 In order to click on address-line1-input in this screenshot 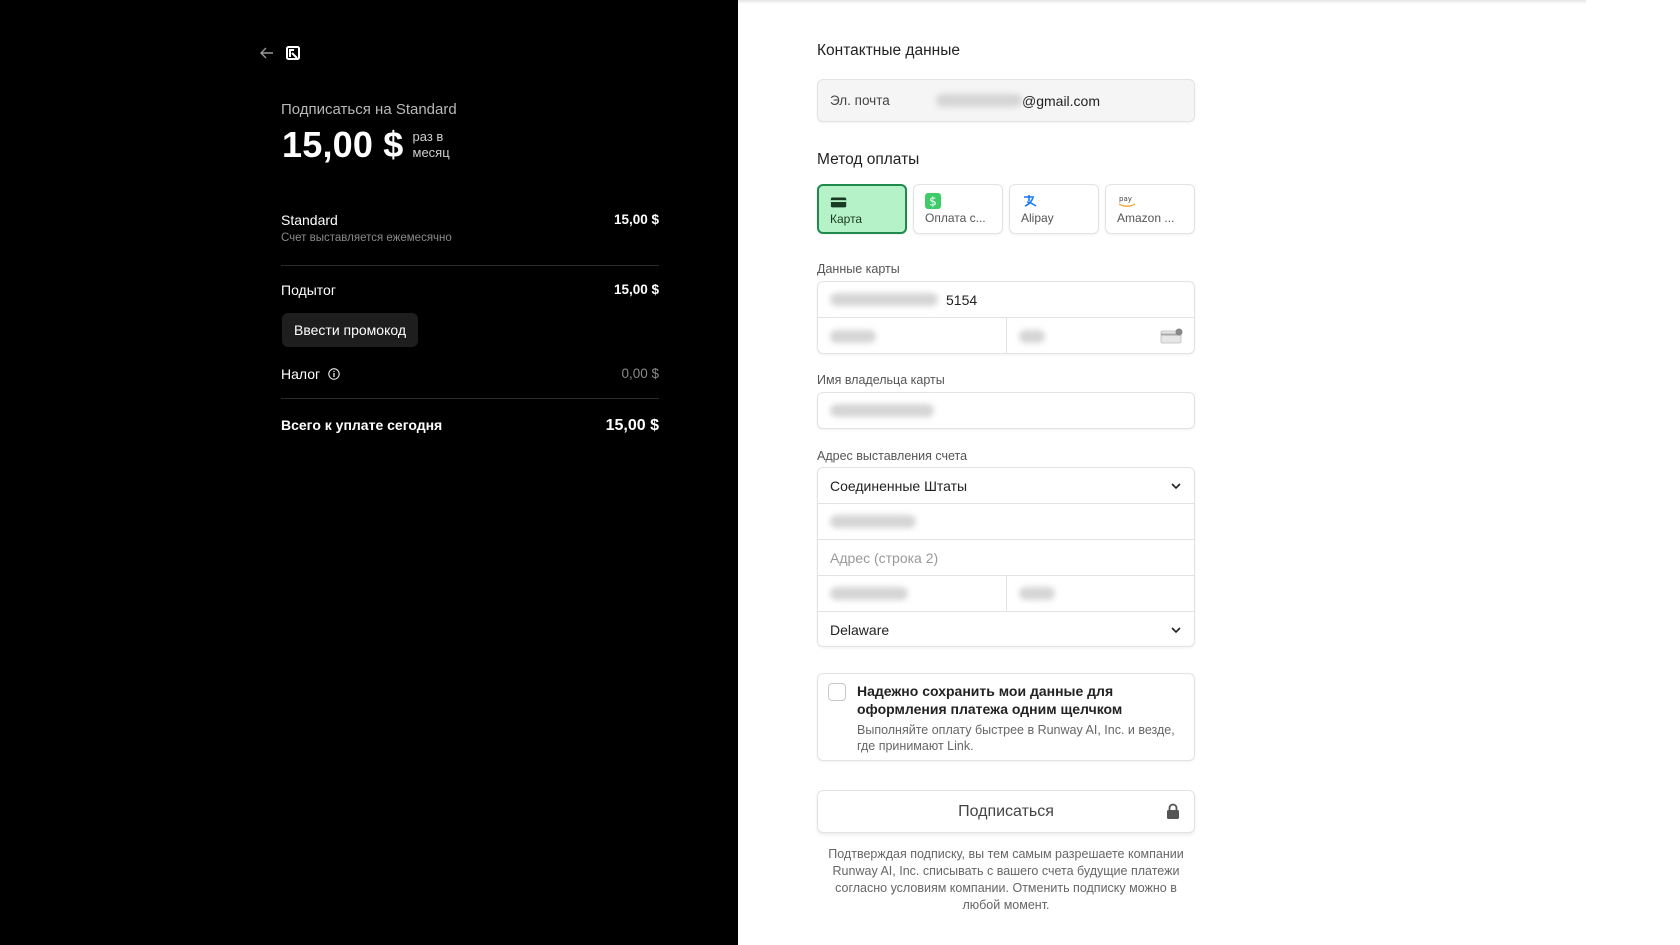, I will do `click(1006, 522)`.